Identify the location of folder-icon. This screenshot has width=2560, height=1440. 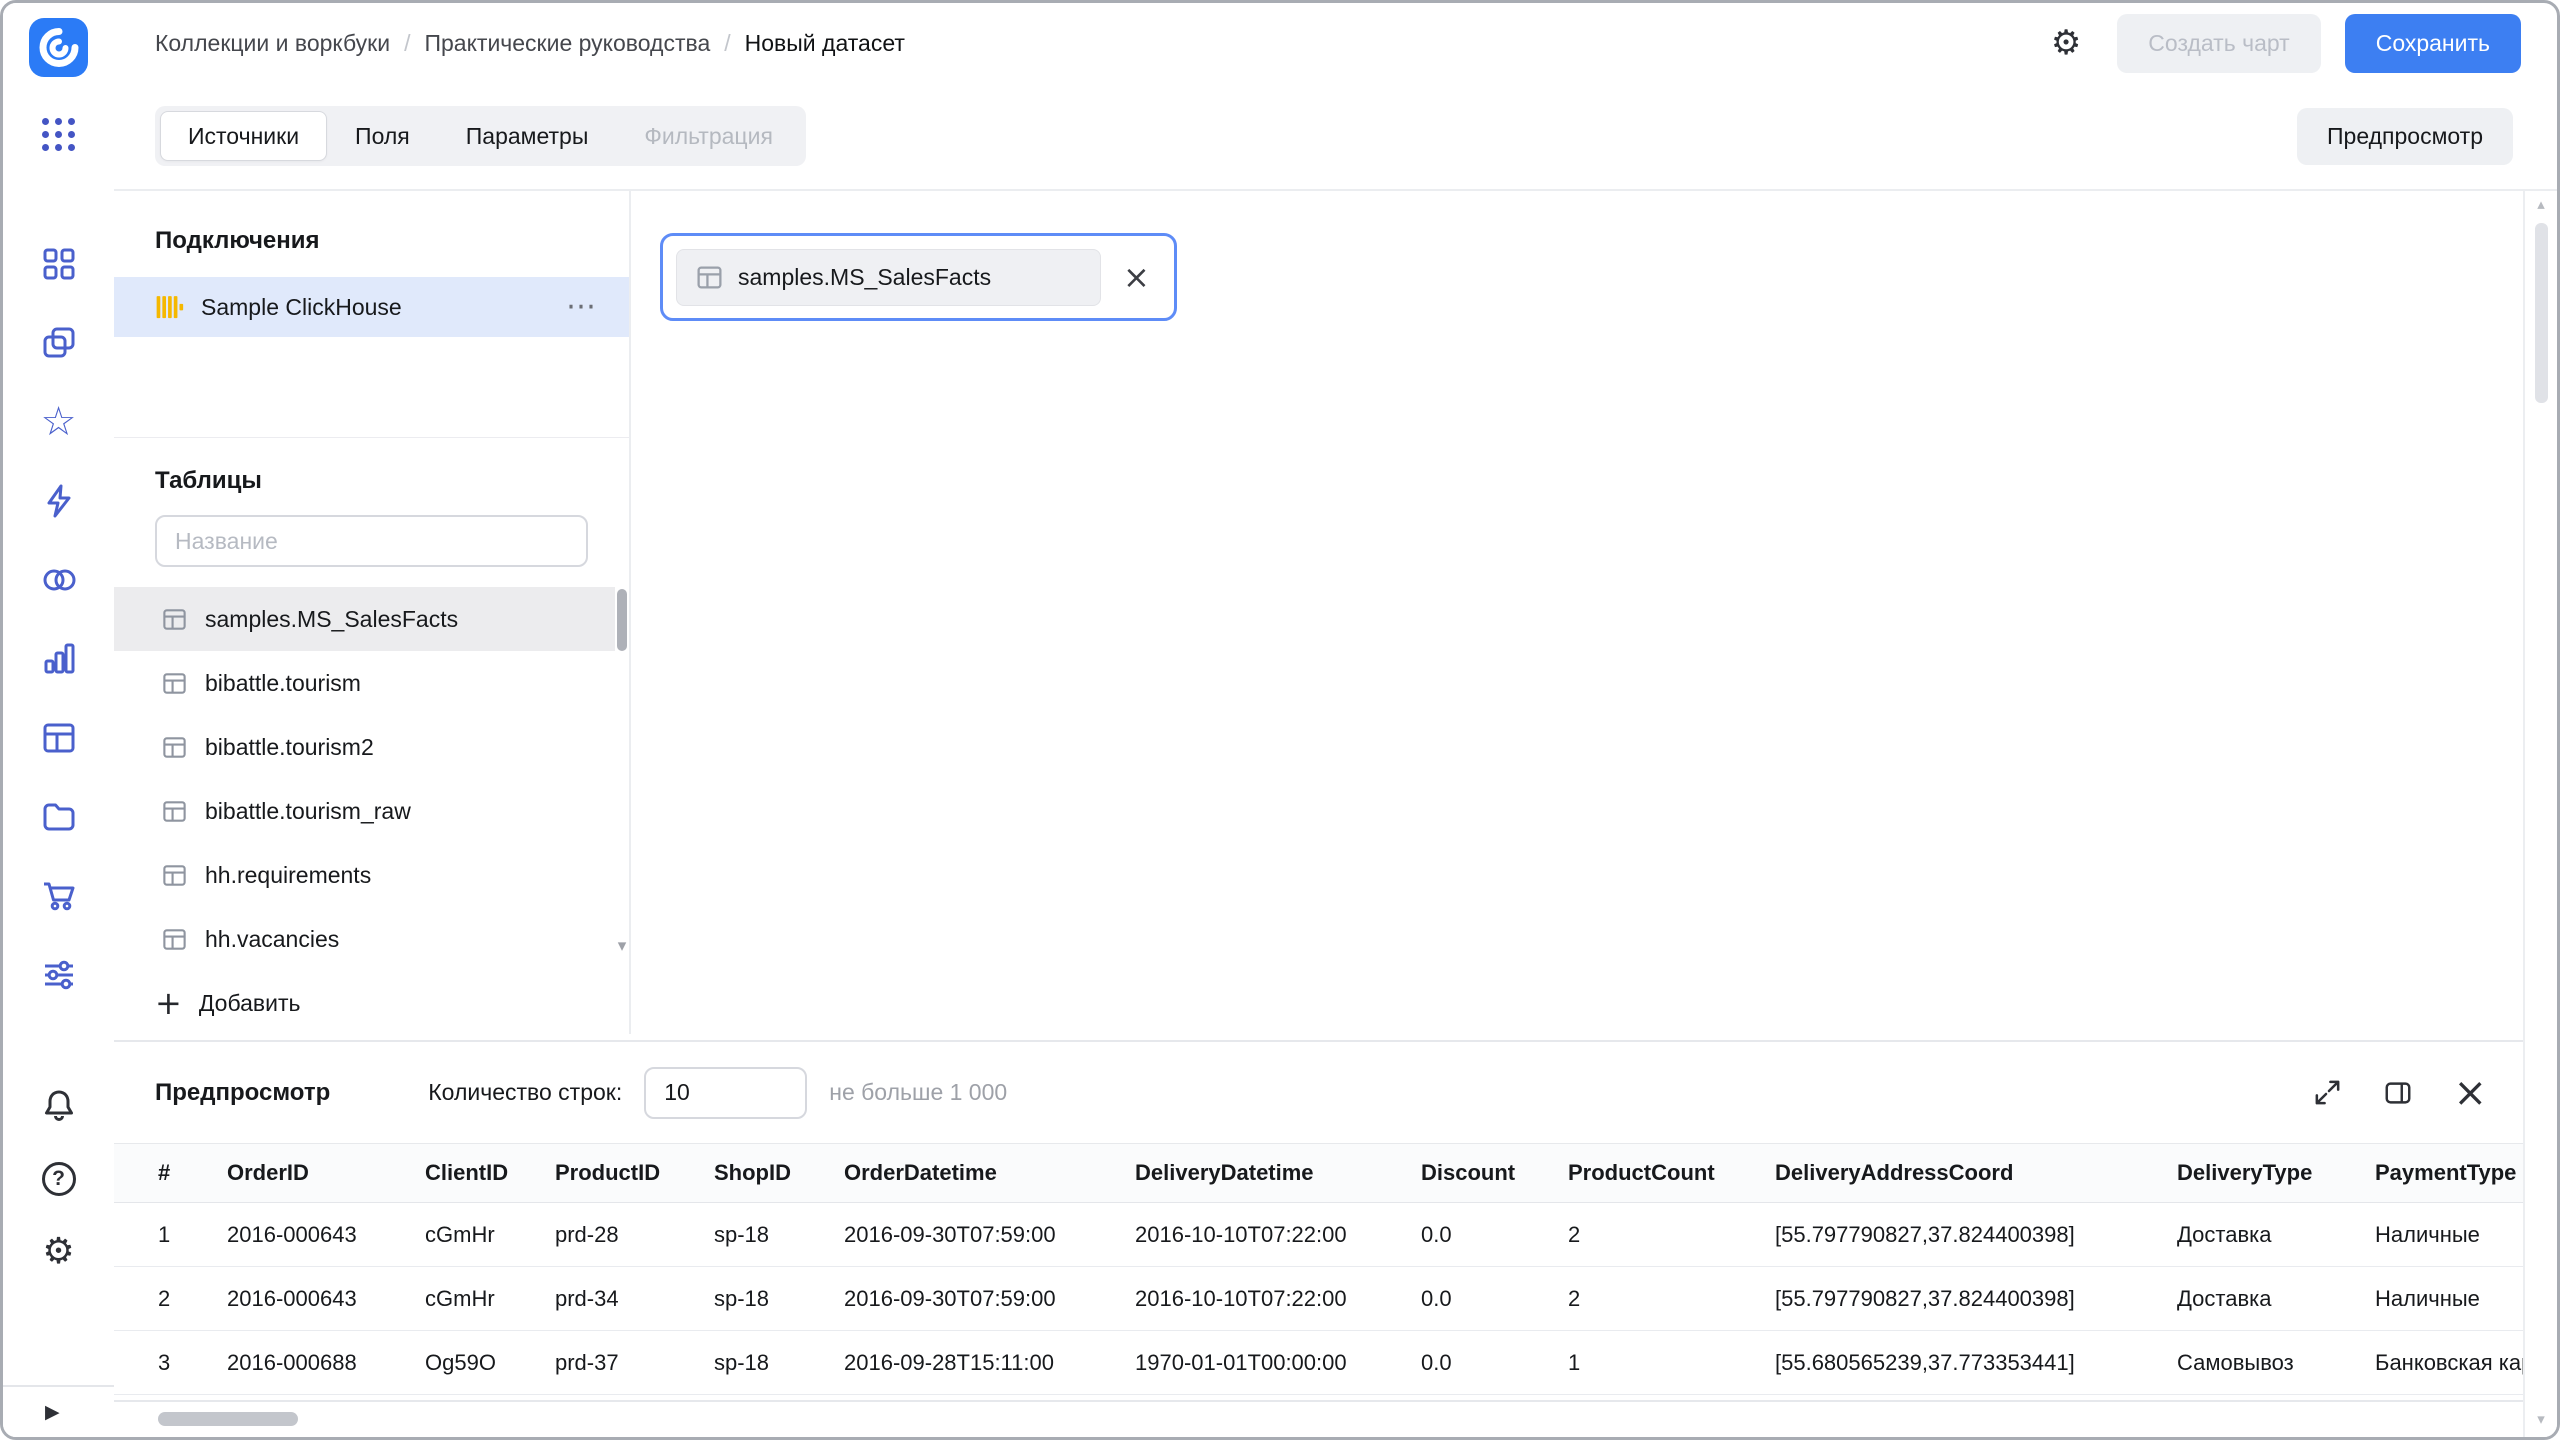
(59, 817).